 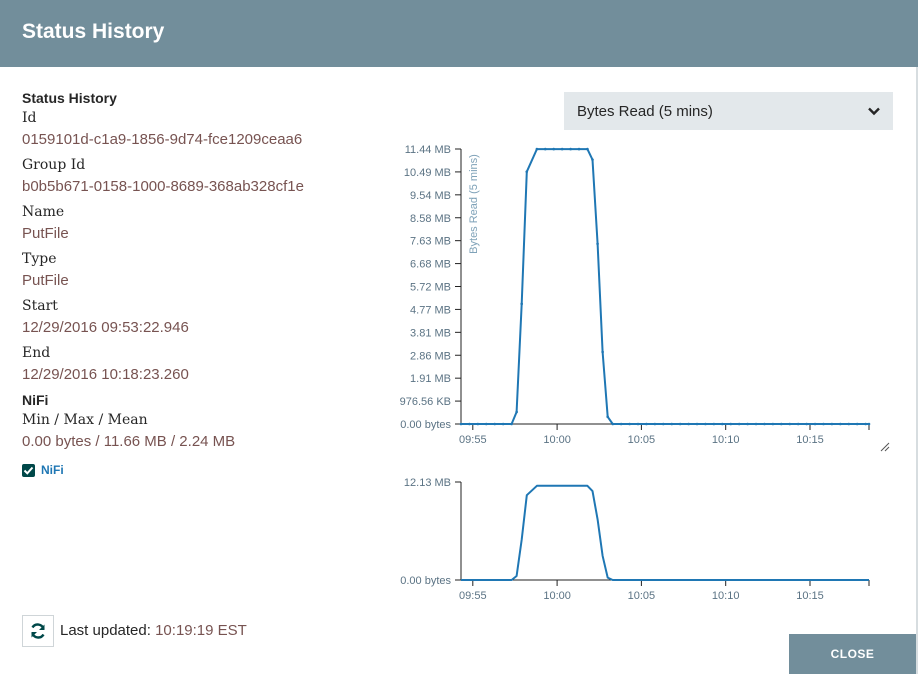 What do you see at coordinates (425, 425) in the screenshot?
I see `y-tick-label: 0.00 bytes` at bounding box center [425, 425].